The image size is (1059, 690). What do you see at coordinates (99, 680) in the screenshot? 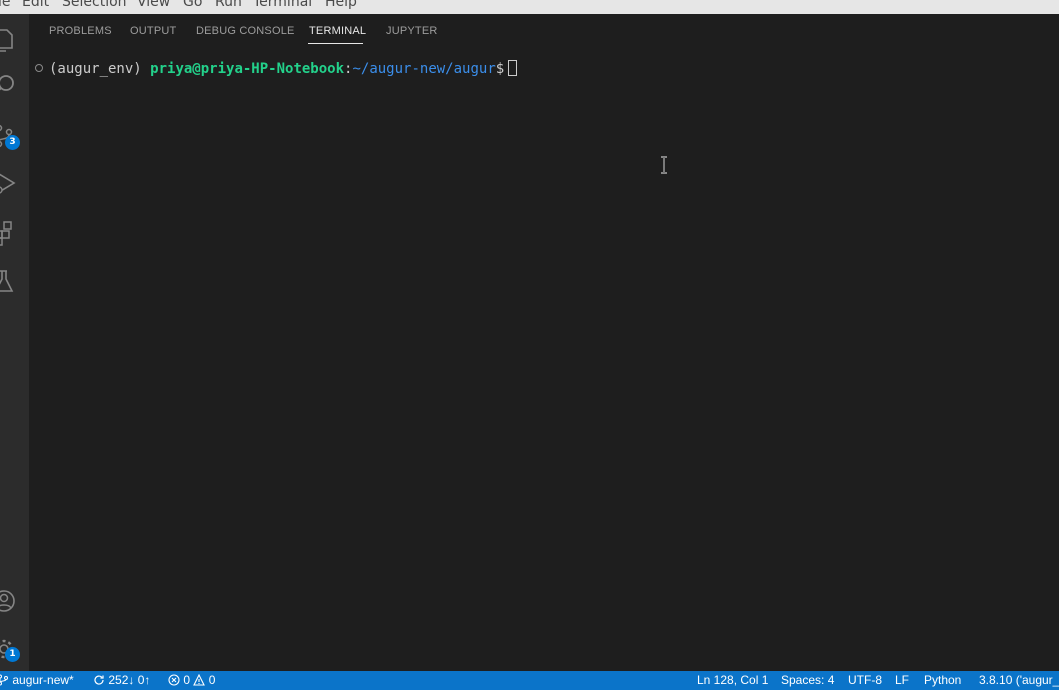
I see `sync-icon` at bounding box center [99, 680].